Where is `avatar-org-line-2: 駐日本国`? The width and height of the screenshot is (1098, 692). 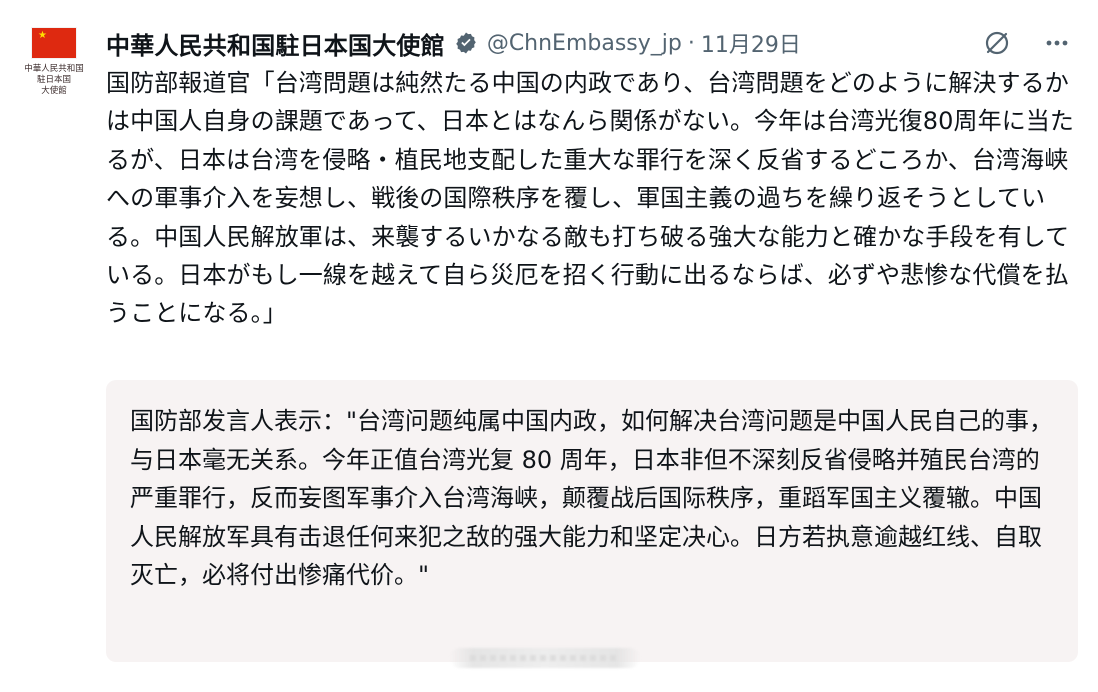 avatar-org-line-2: 駐日本国 is located at coordinates (53, 80).